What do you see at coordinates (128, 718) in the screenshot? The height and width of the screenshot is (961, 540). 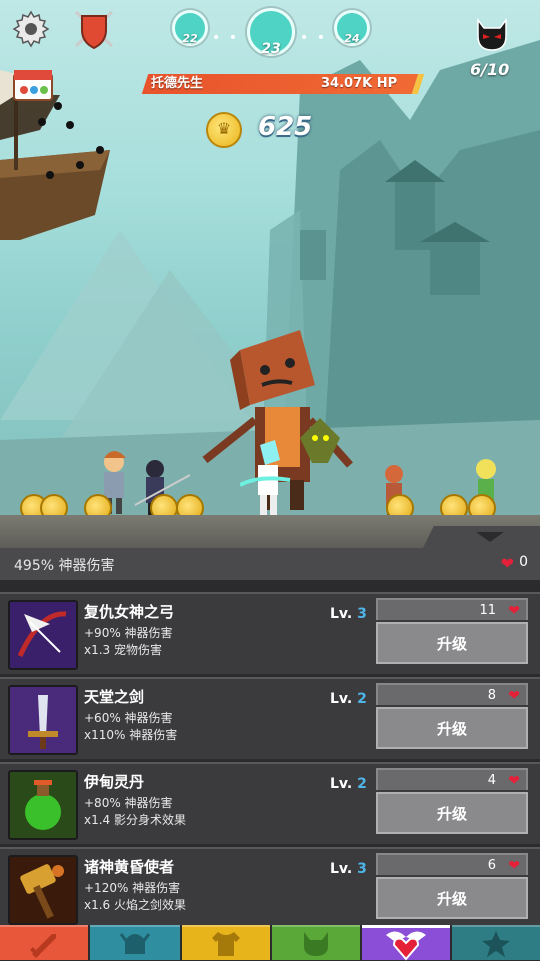 I see `artifact-effect-primary: +60% 神器伤害` at bounding box center [128, 718].